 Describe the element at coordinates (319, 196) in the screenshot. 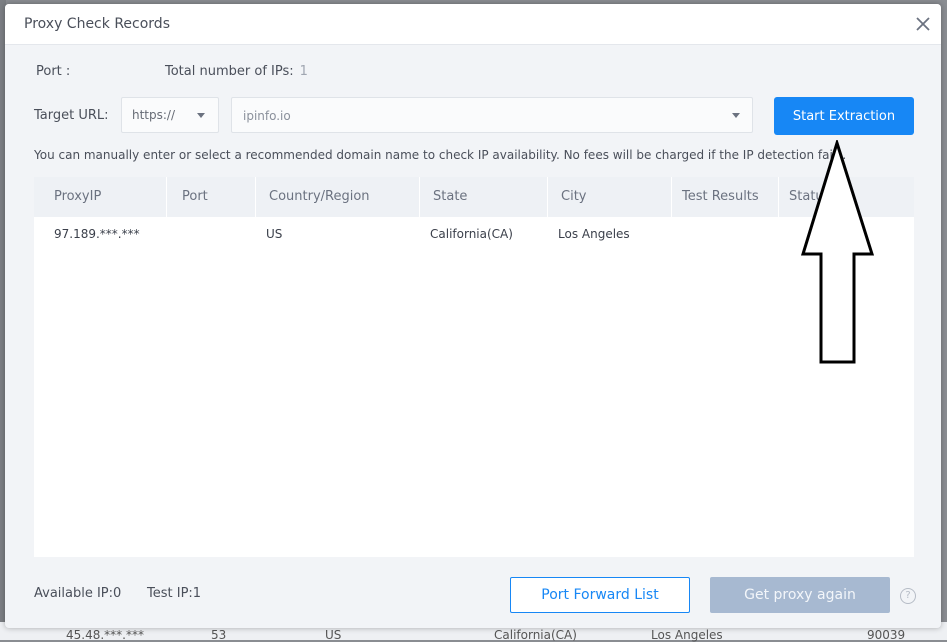

I see `col-country: Country/Region` at that location.